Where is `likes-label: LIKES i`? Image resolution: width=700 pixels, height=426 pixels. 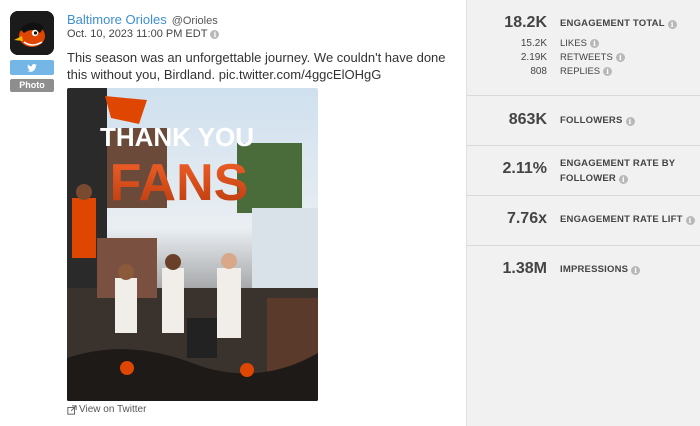
likes-label: LIKES i is located at coordinates (579, 43).